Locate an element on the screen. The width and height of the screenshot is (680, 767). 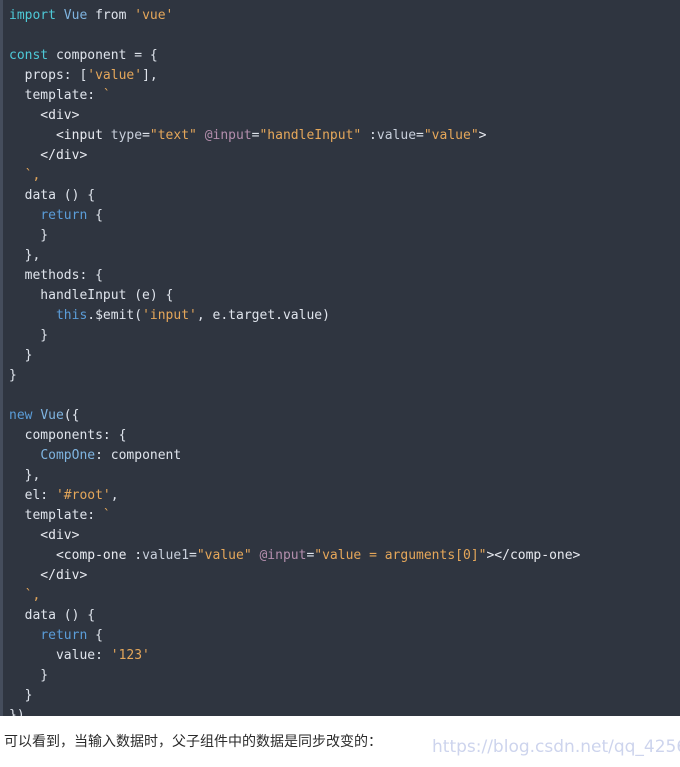
code-token: this is located at coordinates (71, 315).